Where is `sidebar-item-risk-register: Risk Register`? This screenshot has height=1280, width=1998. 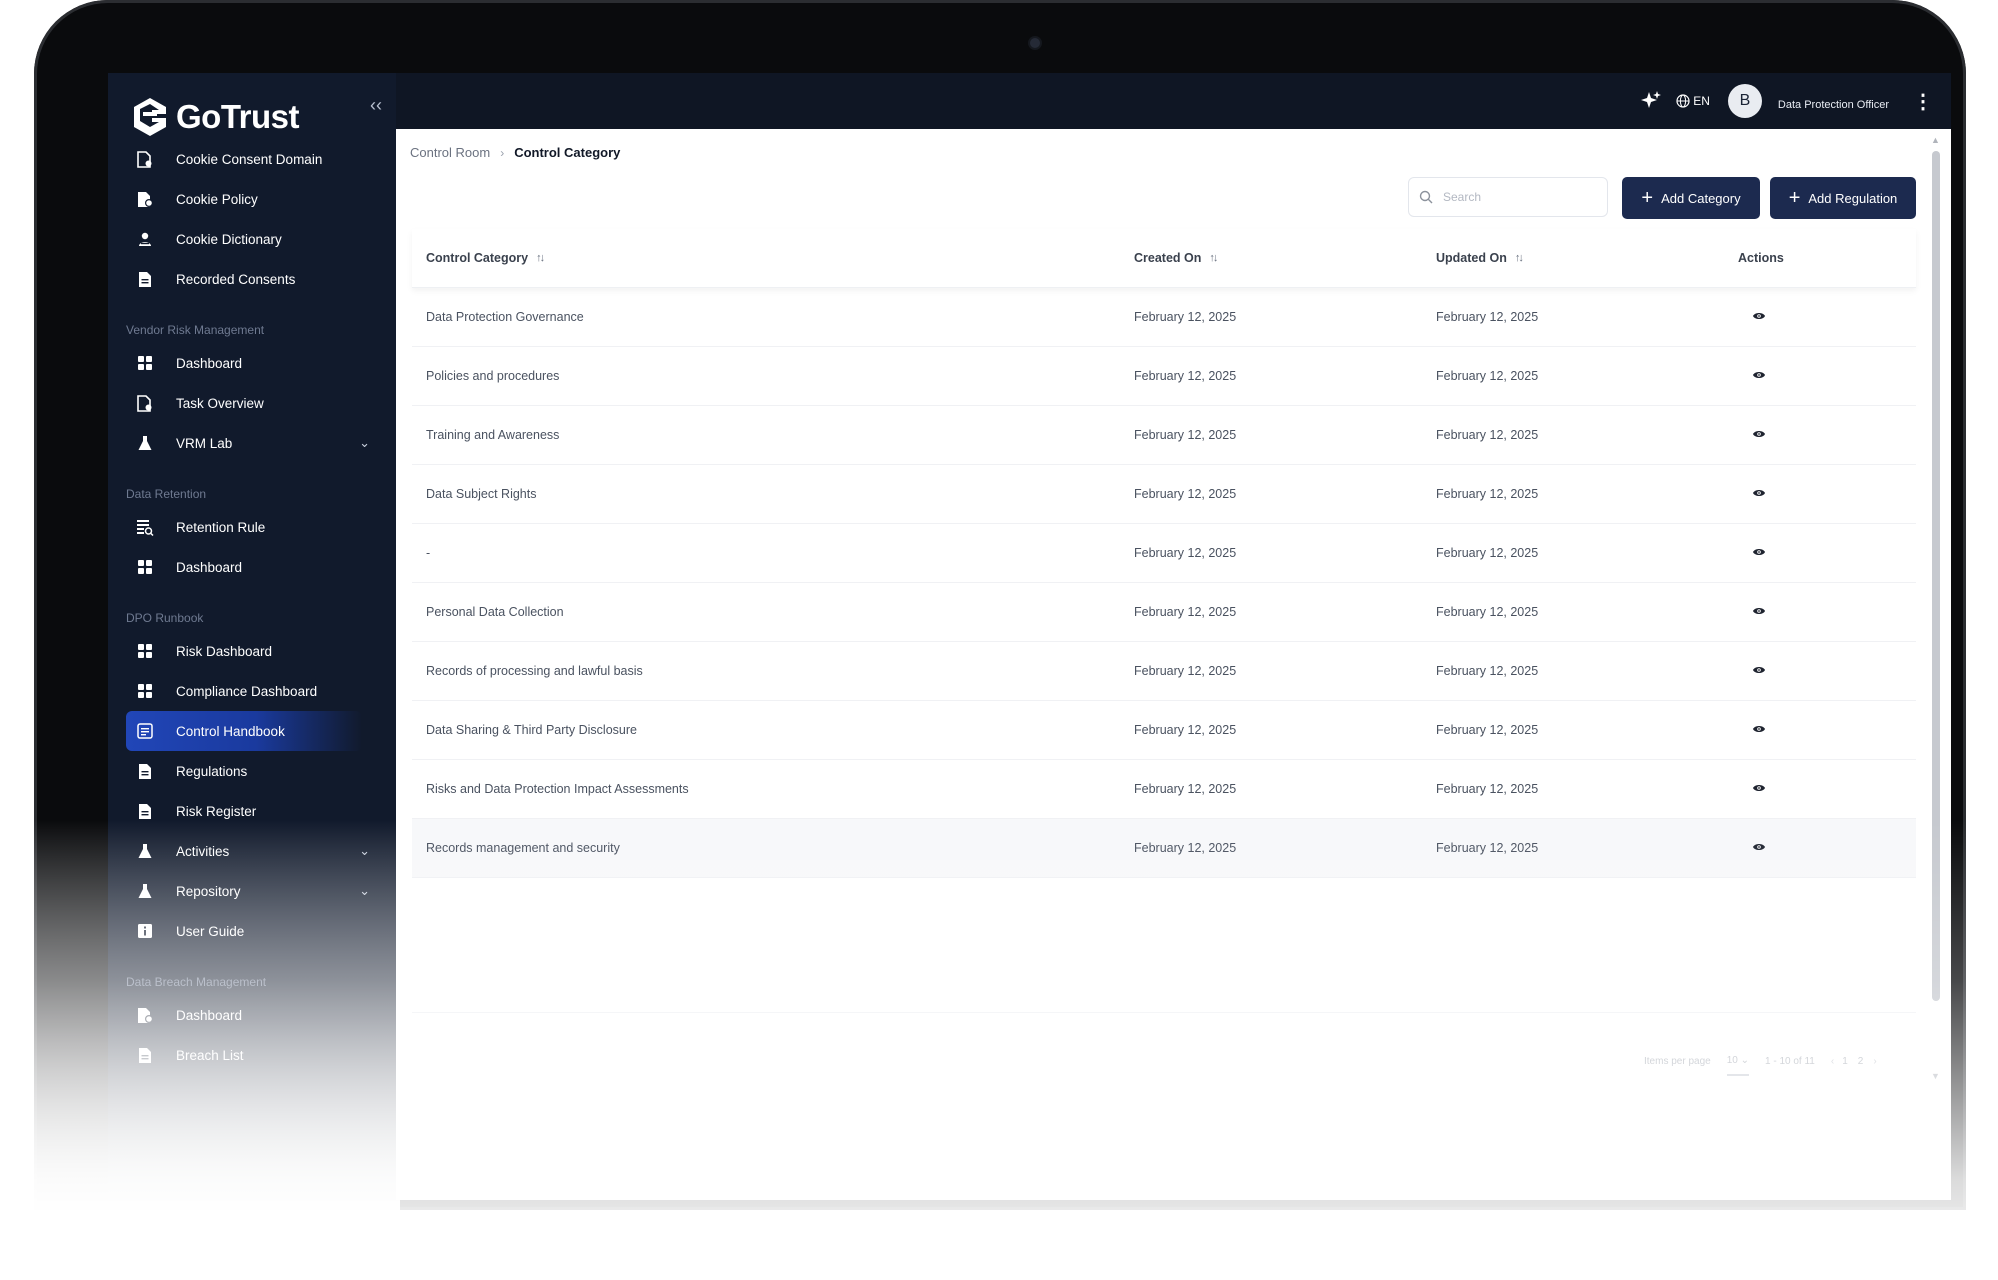 sidebar-item-risk-register: Risk Register is located at coordinates (252, 811).